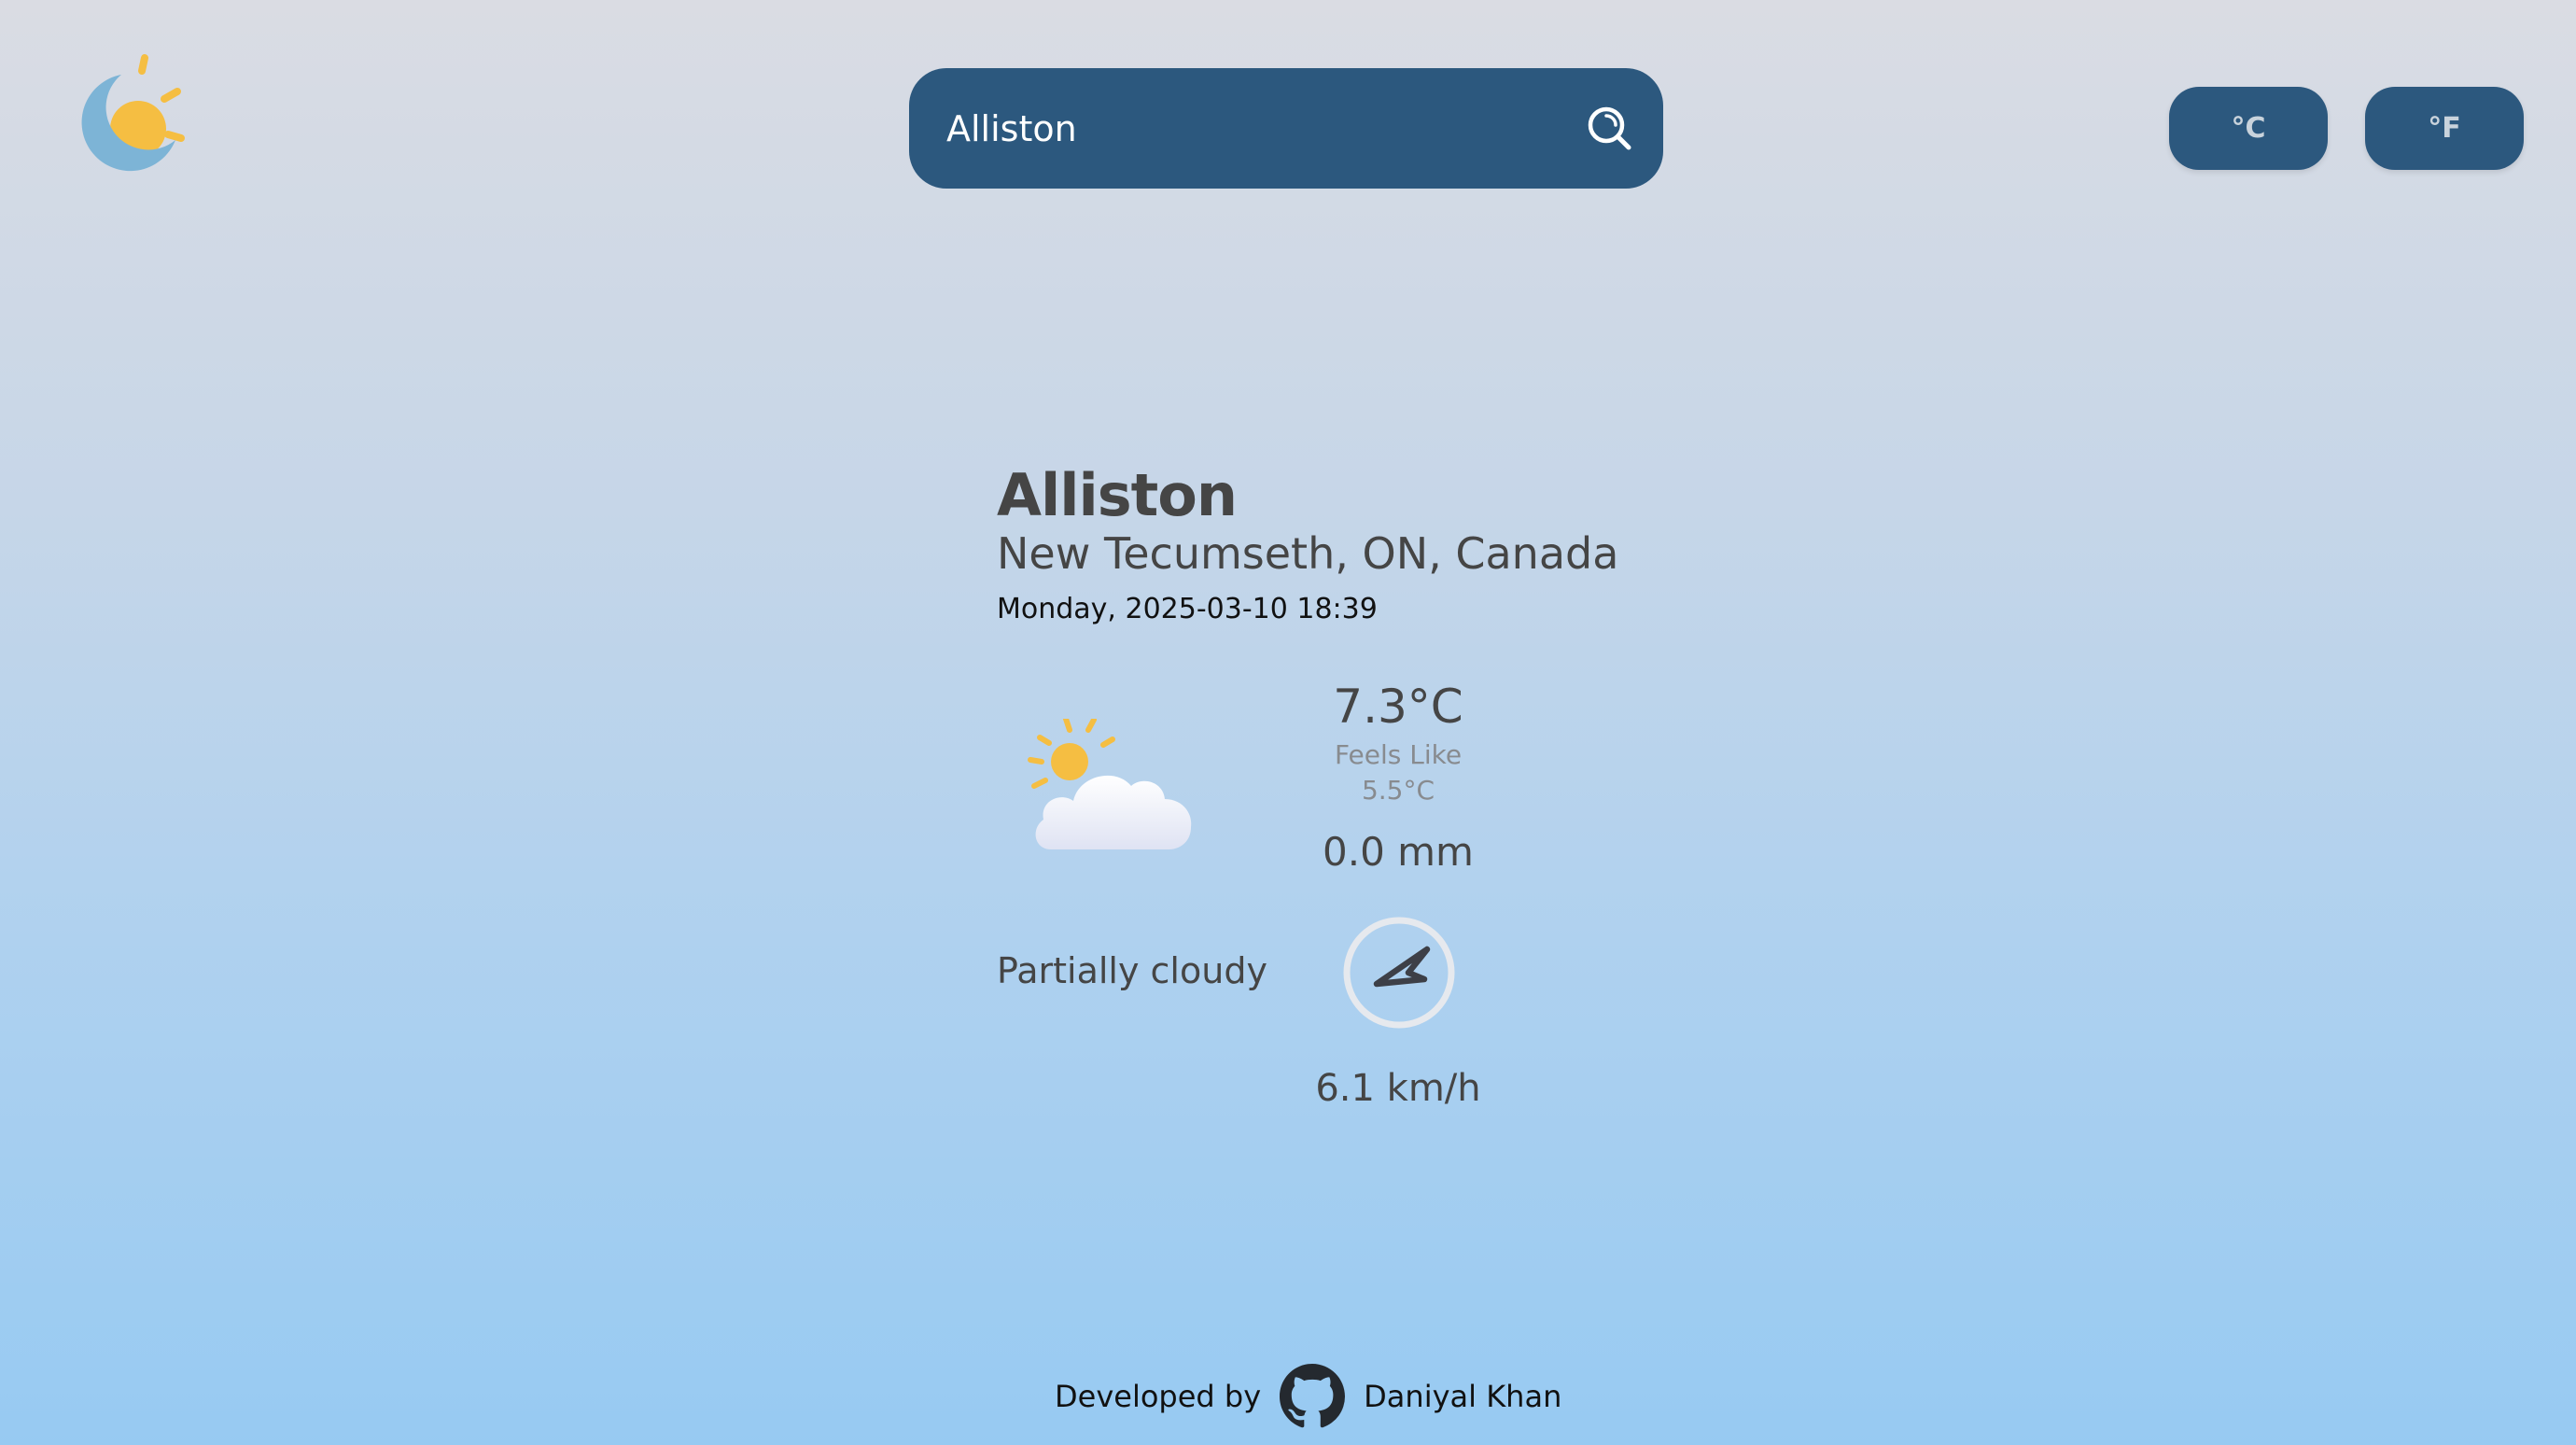 The image size is (2576, 1445). I want to click on footer: Developed by Daniyal Khan, so click(1308, 1396).